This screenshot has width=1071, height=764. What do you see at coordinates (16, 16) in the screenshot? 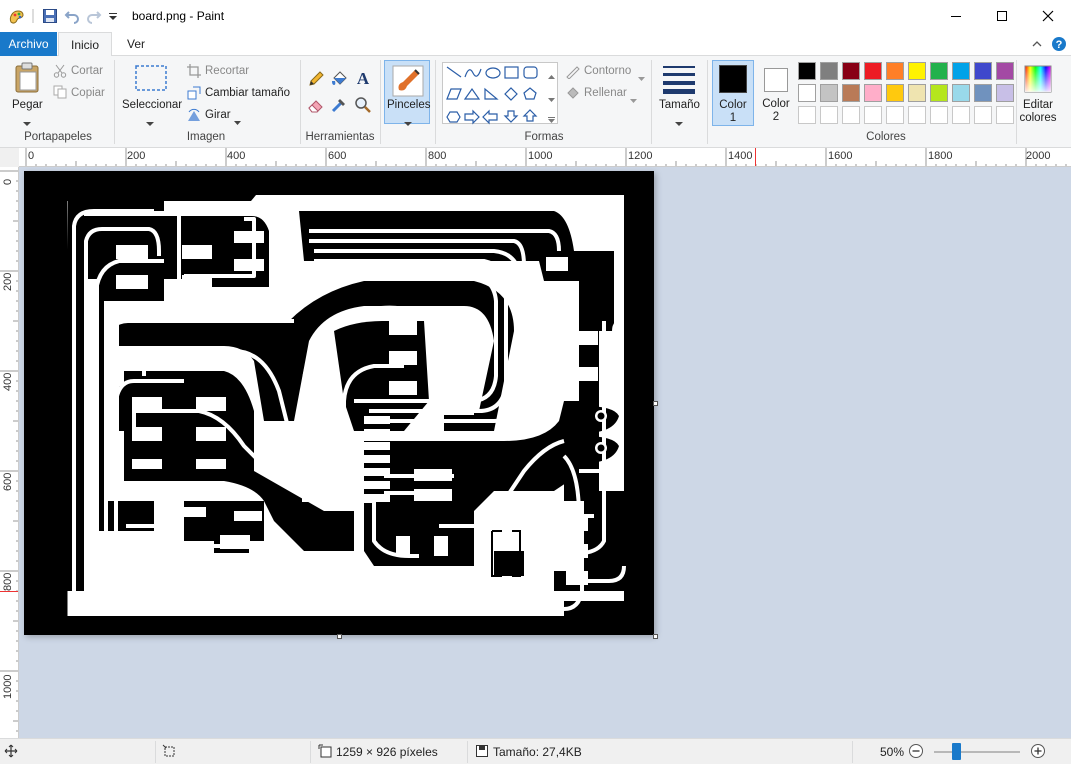
I see `paint-app-icon` at bounding box center [16, 16].